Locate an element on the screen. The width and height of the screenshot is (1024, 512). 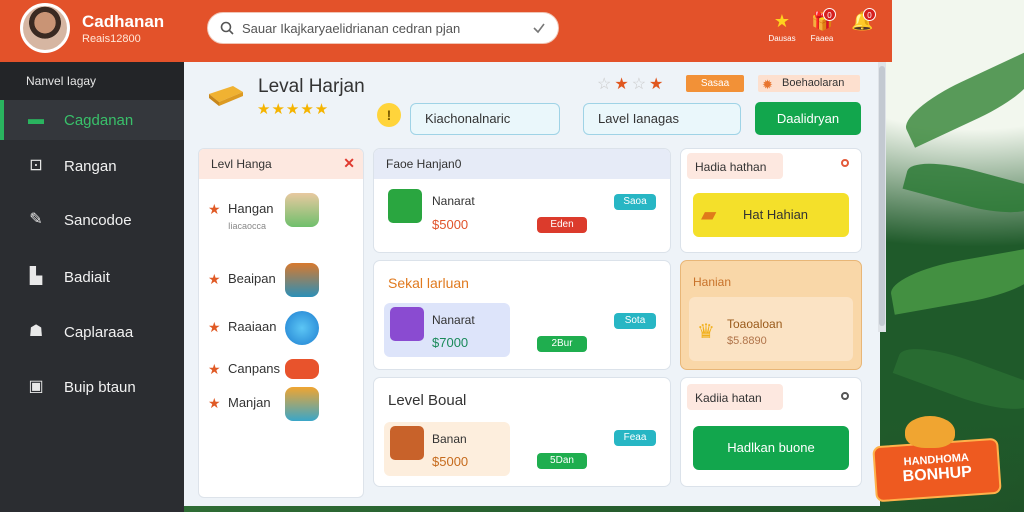
chest-icon is located at coordinates (407, 443).